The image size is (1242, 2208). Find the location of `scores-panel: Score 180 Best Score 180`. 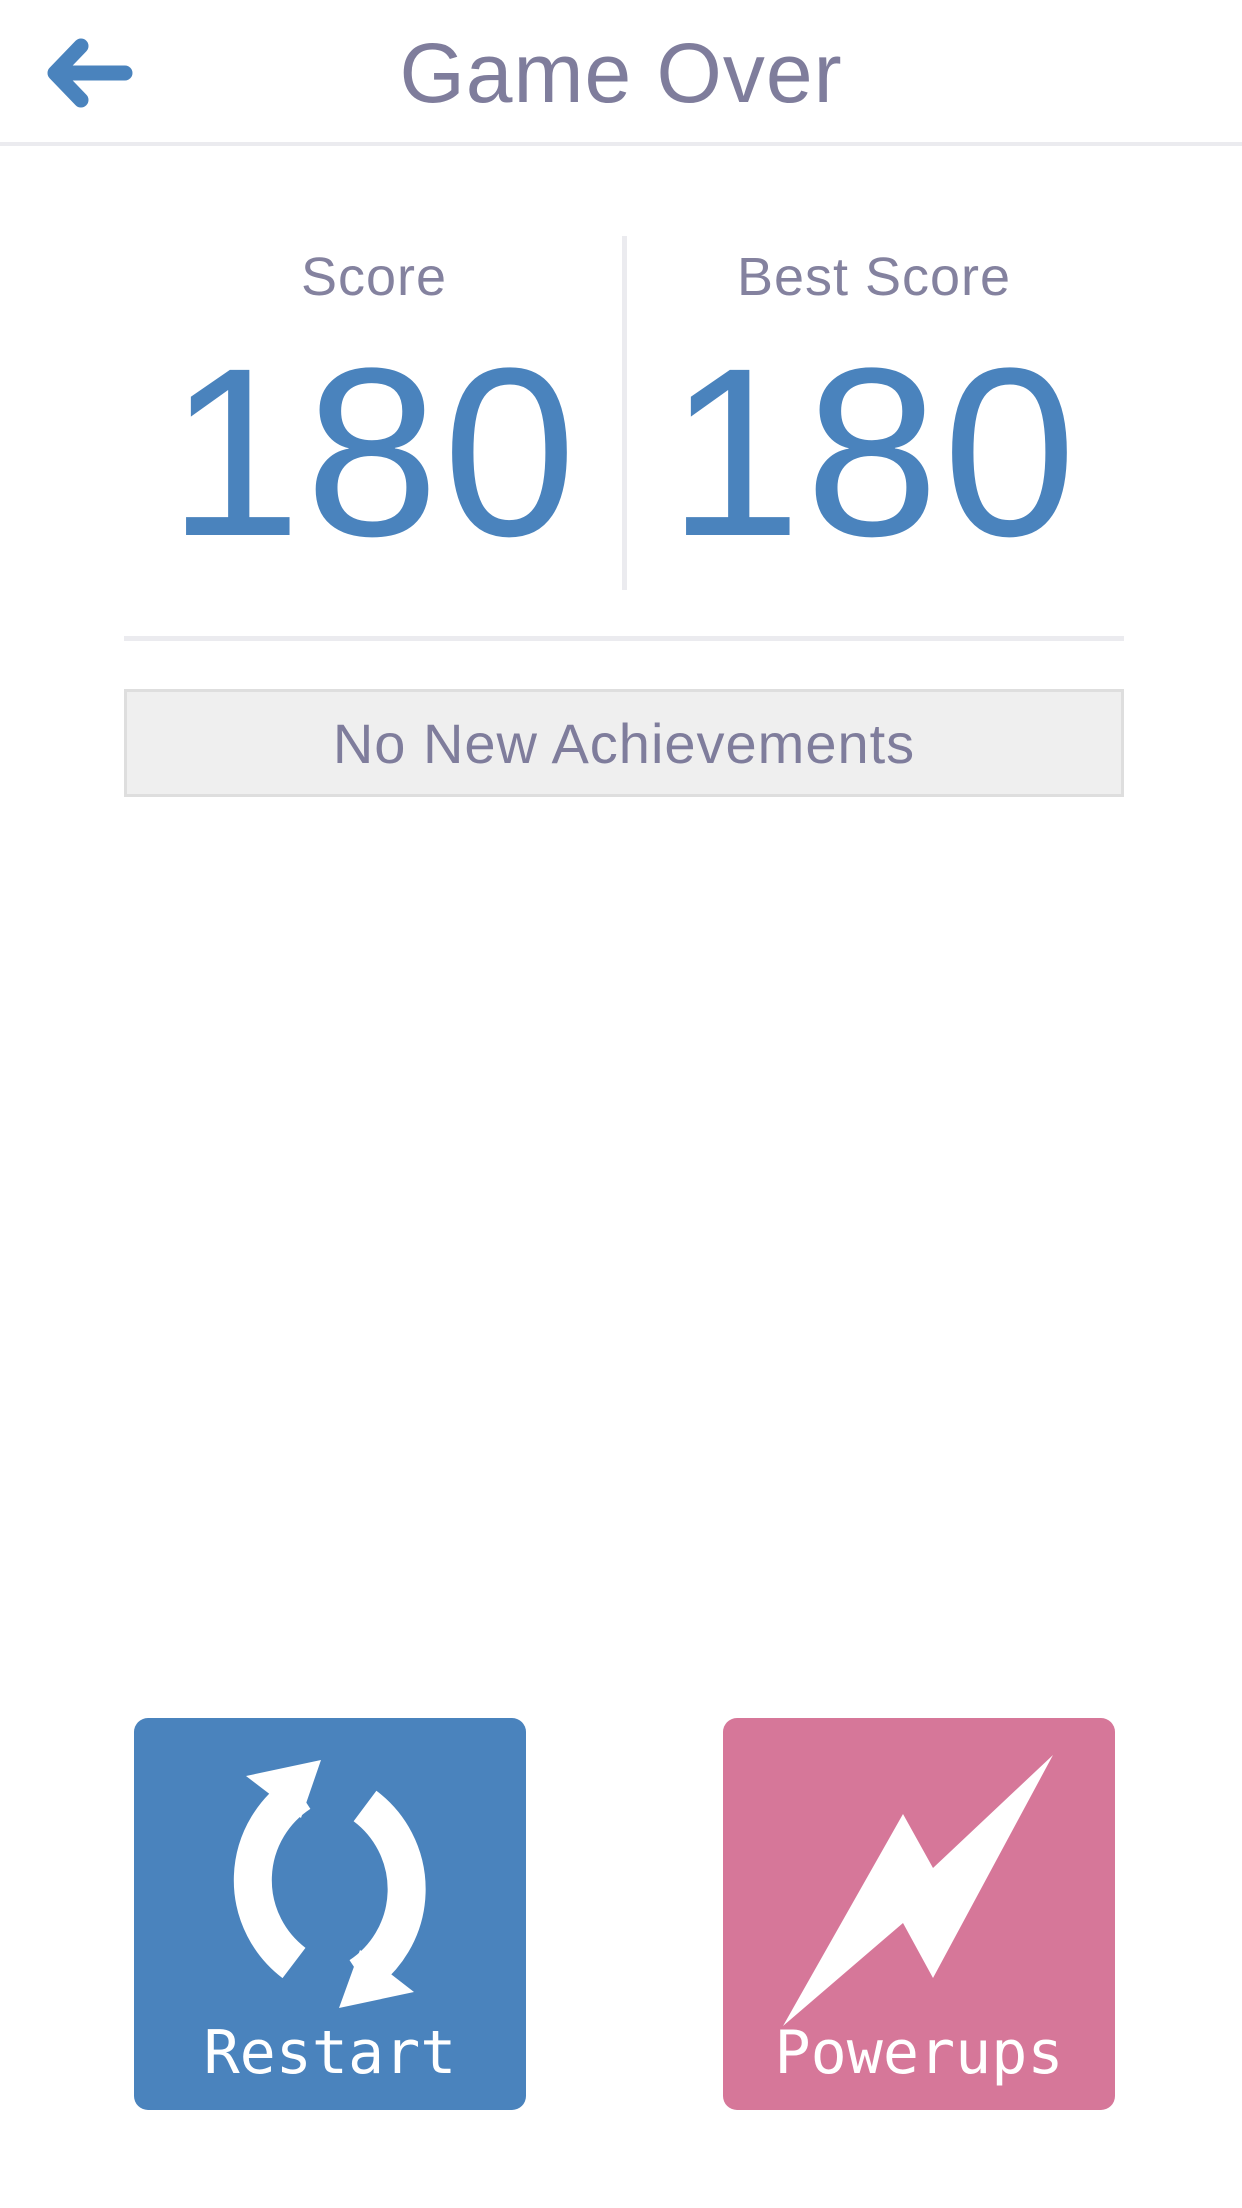

scores-panel: Score 180 Best Score 180 is located at coordinates (624, 411).